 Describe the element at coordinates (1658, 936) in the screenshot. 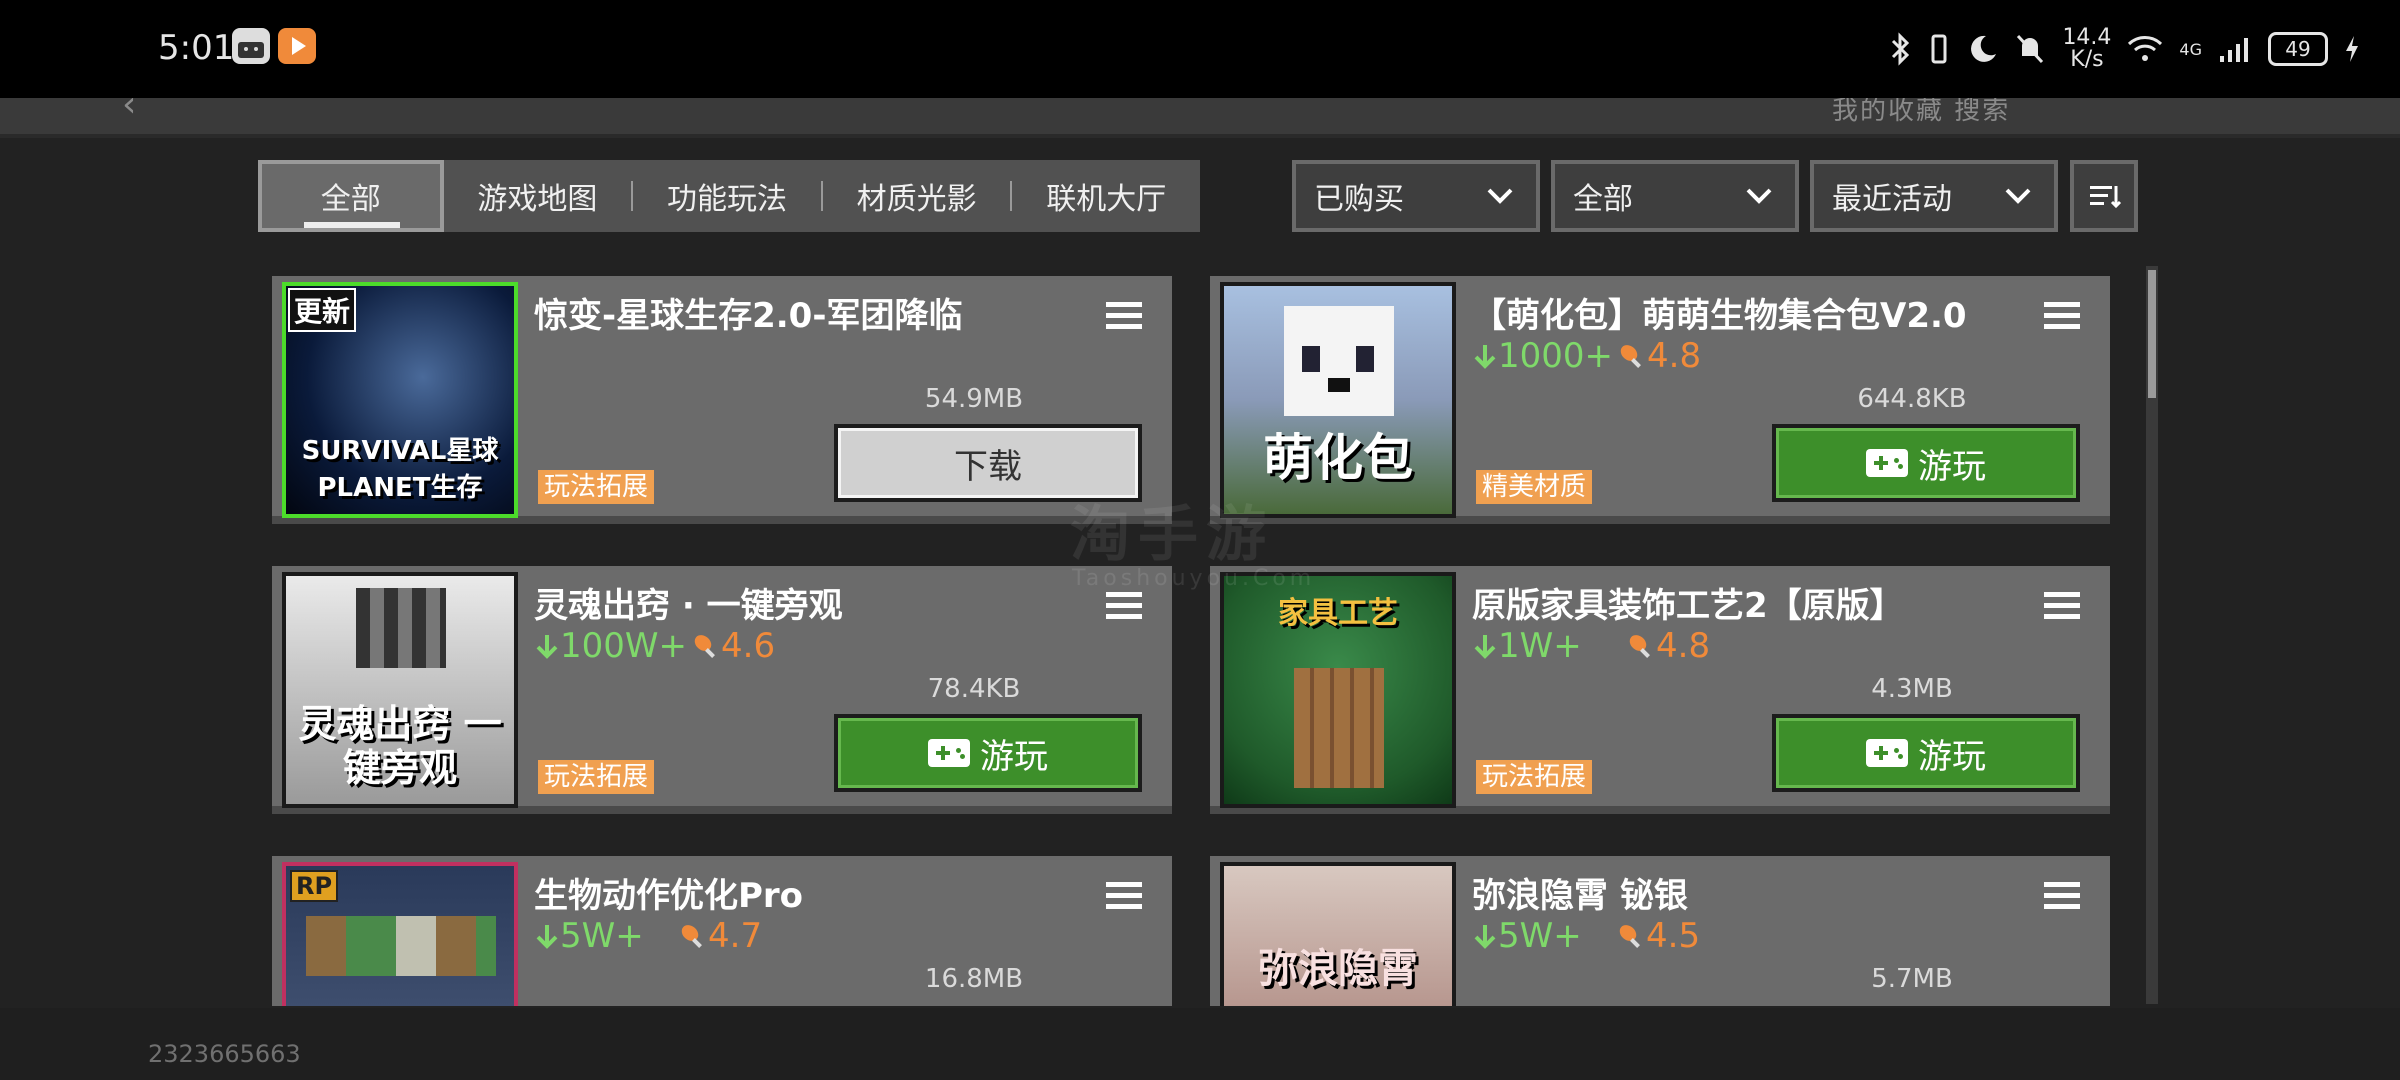

I see `rating: 4.5` at that location.